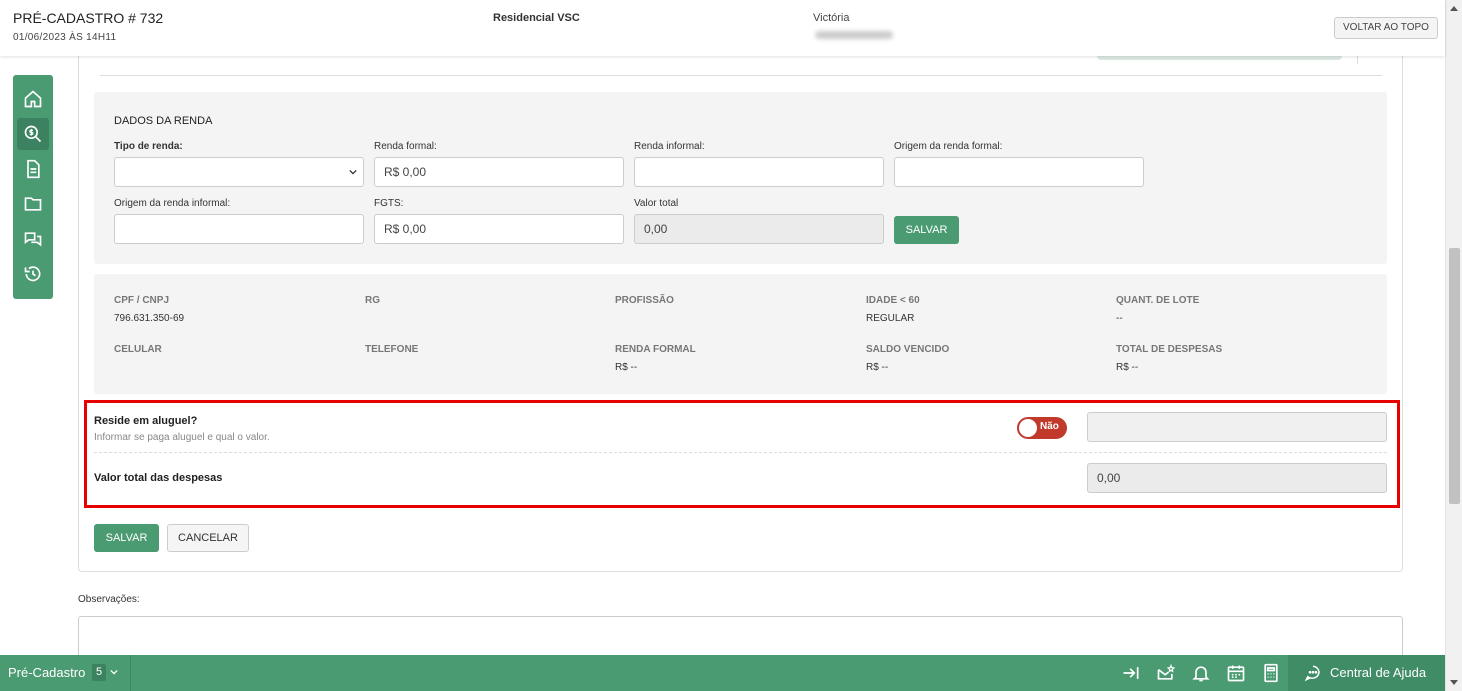 The image size is (1462, 691). What do you see at coordinates (1158, 300) in the screenshot?
I see `lot-count-label: QUANT. DE LOTE` at bounding box center [1158, 300].